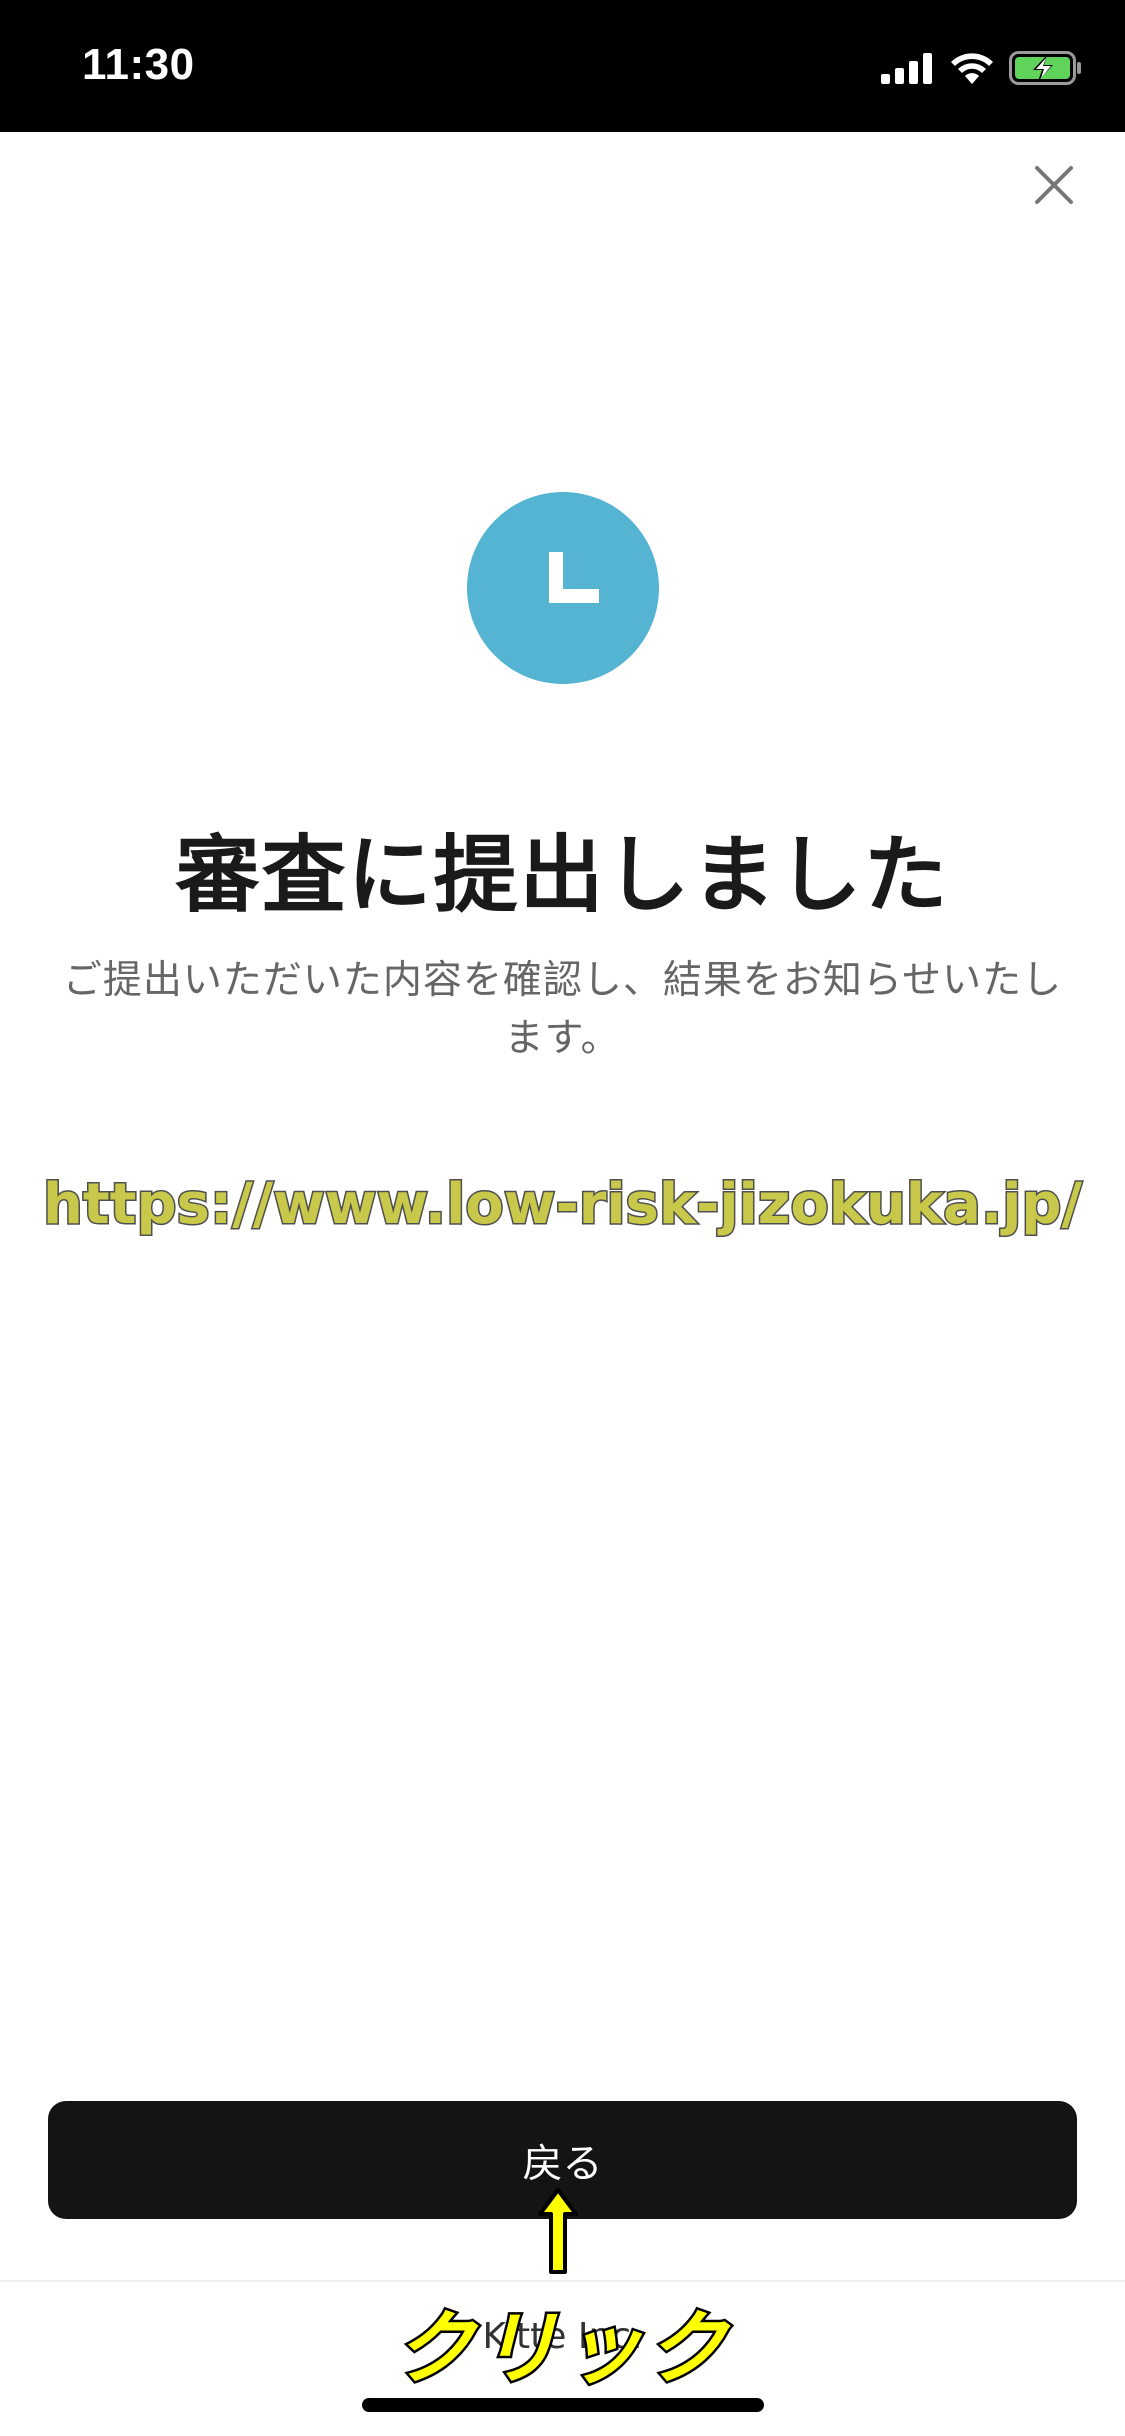 The height and width of the screenshot is (2436, 1125). What do you see at coordinates (563, 2405) in the screenshot?
I see `home-indicator` at bounding box center [563, 2405].